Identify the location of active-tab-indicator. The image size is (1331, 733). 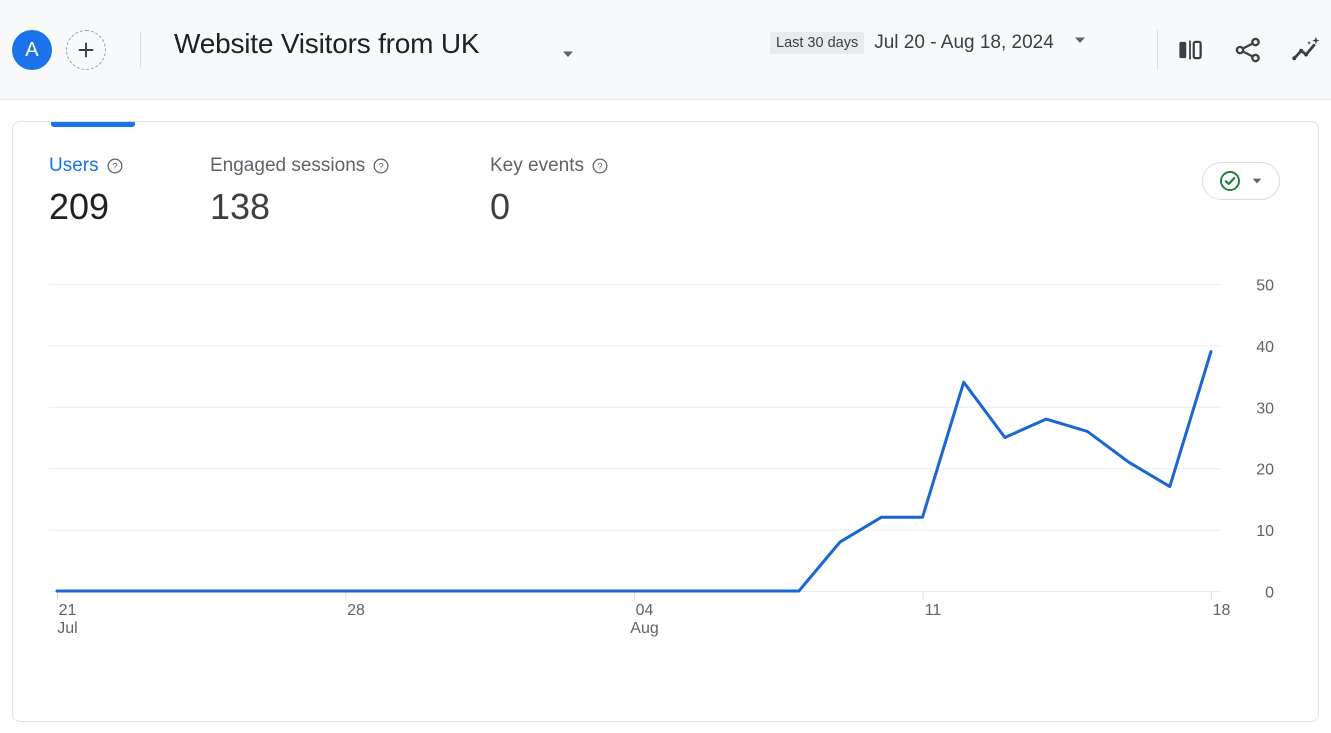
(93, 124).